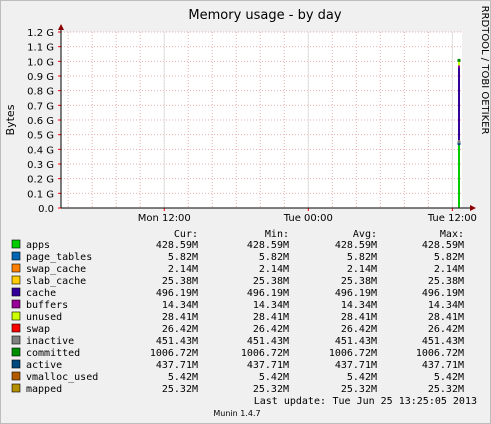  Describe the element at coordinates (10, 119) in the screenshot. I see `y-axis-label: Bytes` at that location.